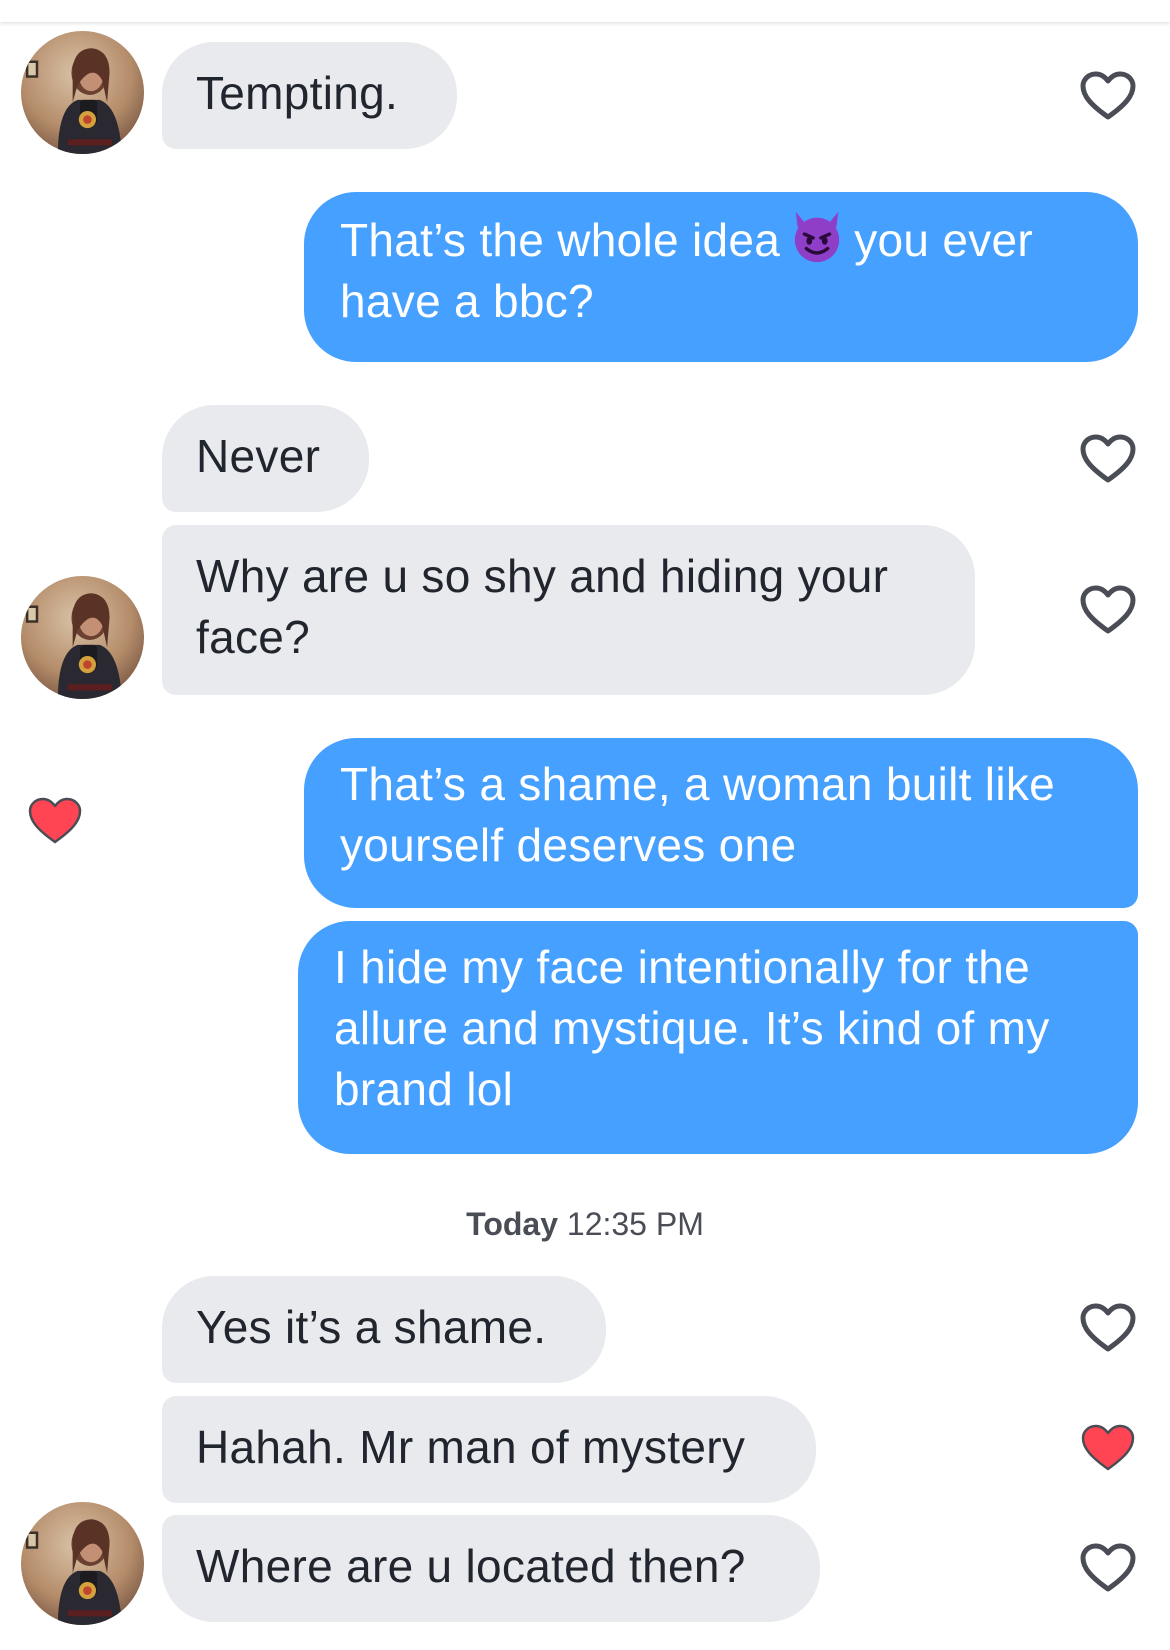 The width and height of the screenshot is (1170, 1650). I want to click on incoming-message: Why are u so shy and hiding your face?, so click(568, 610).